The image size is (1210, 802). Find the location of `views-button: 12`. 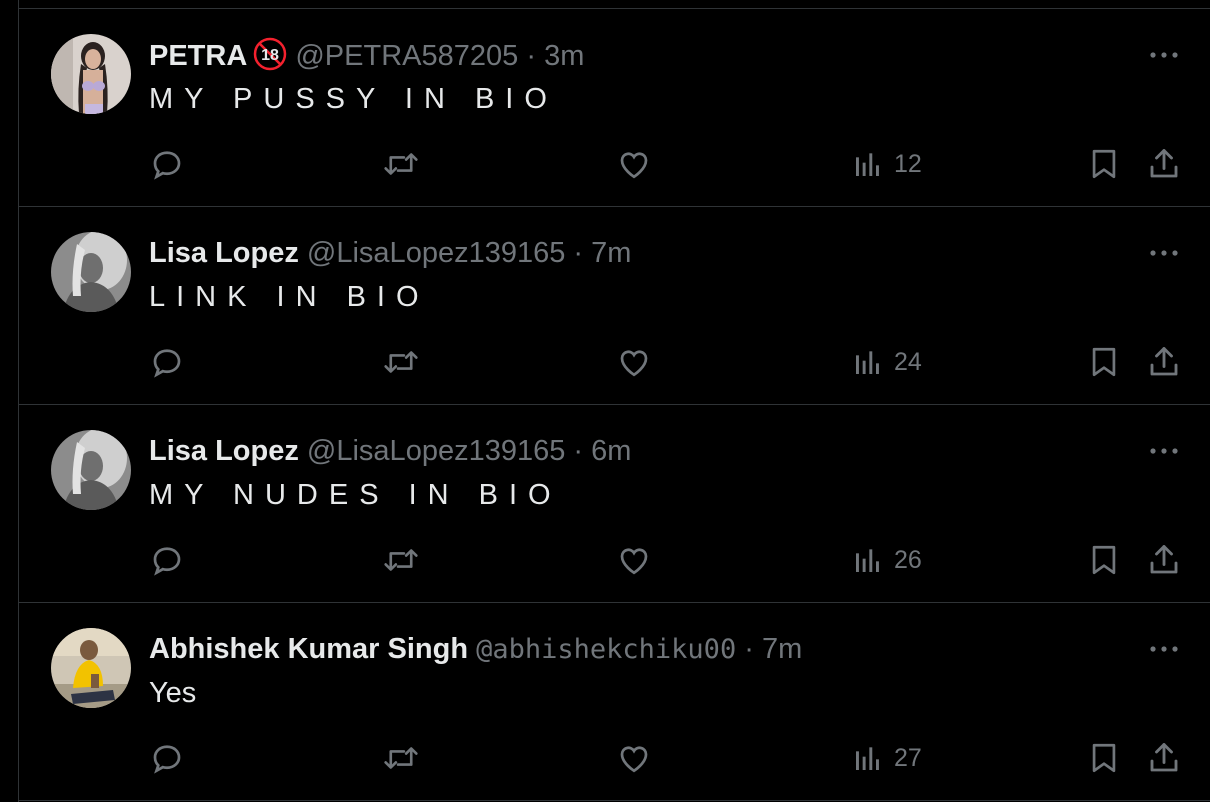

views-button: 12 is located at coordinates (887, 164).